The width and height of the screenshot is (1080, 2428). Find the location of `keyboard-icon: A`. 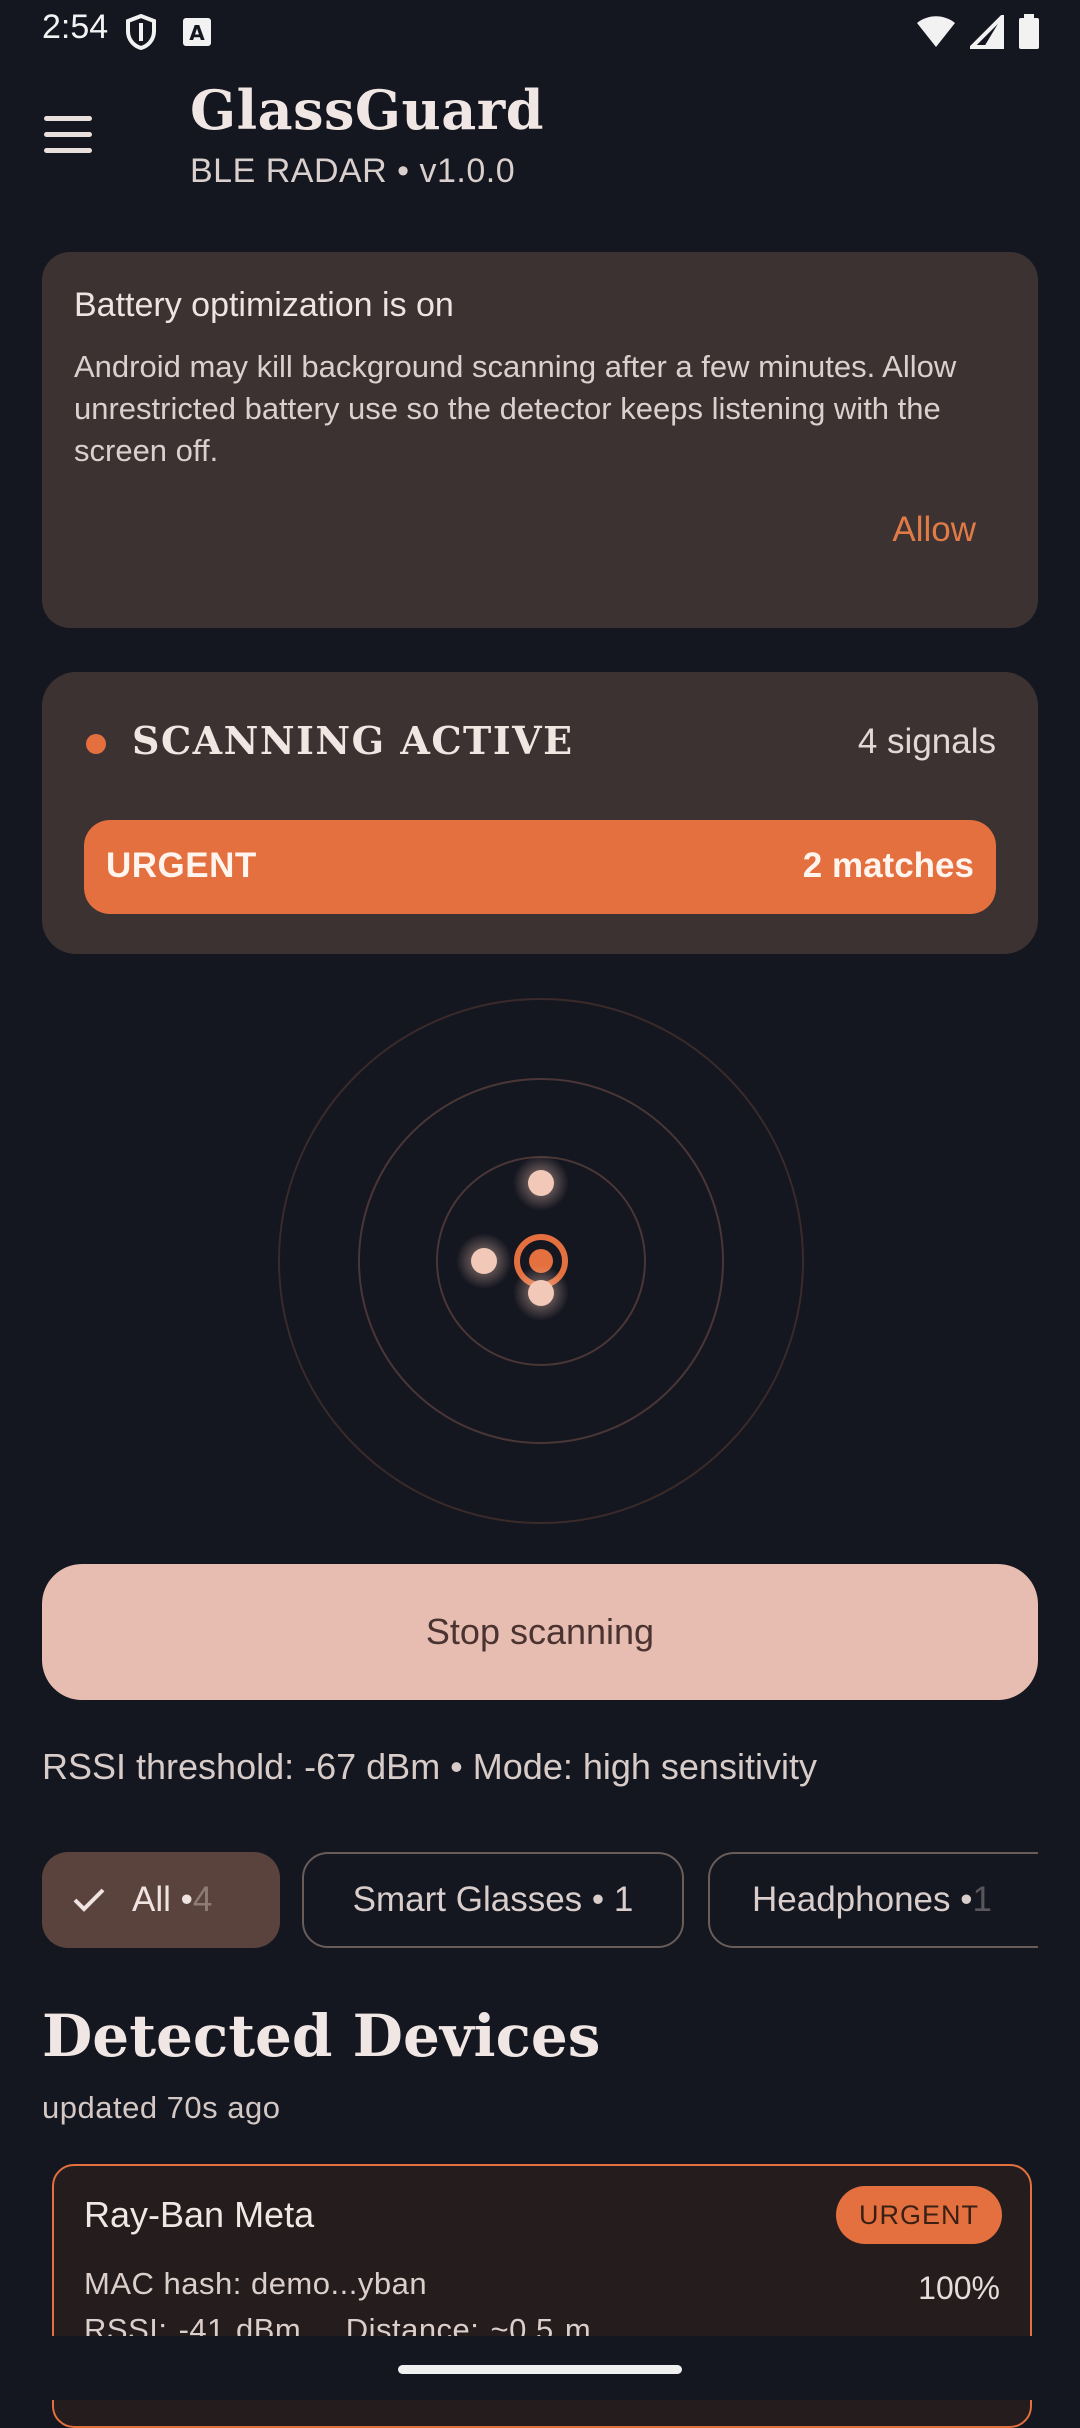

keyboard-icon: A is located at coordinates (197, 32).